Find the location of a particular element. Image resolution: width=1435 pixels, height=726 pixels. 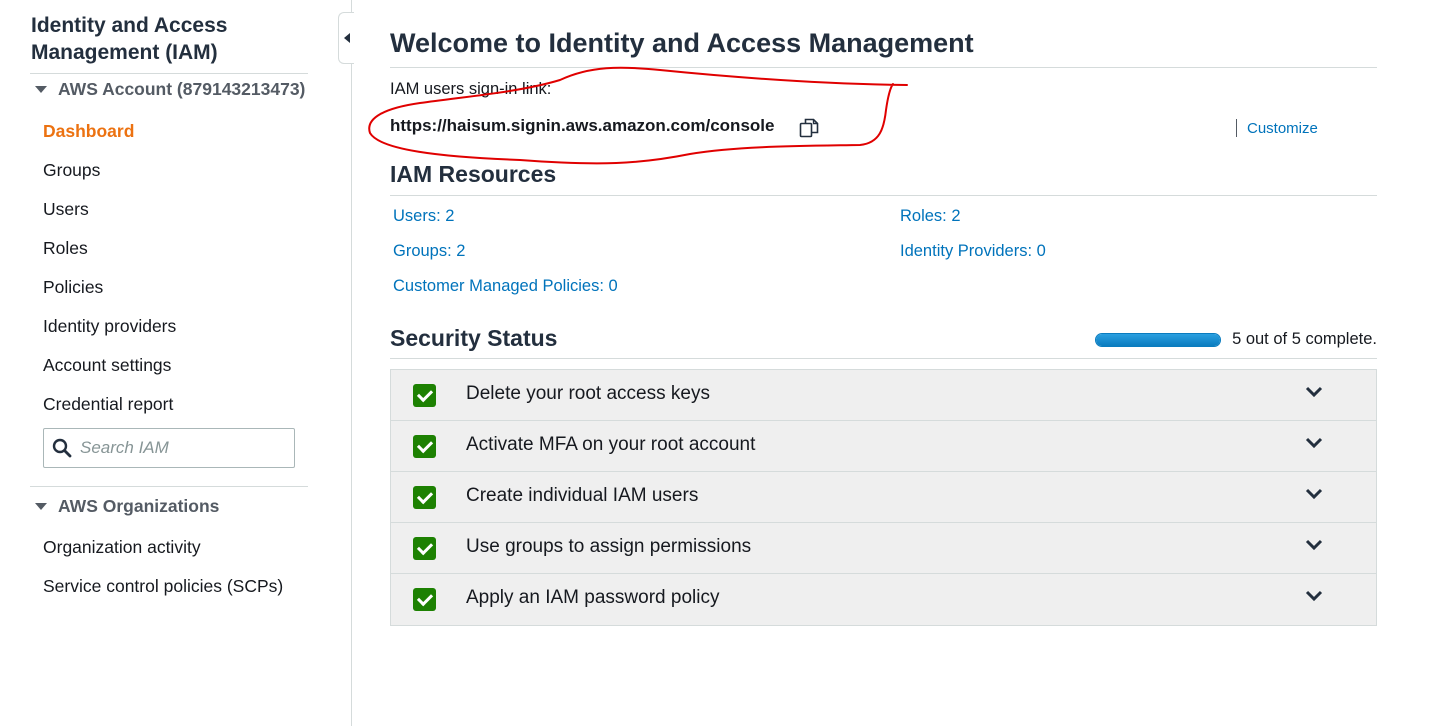

progress-fill is located at coordinates (1158, 339).